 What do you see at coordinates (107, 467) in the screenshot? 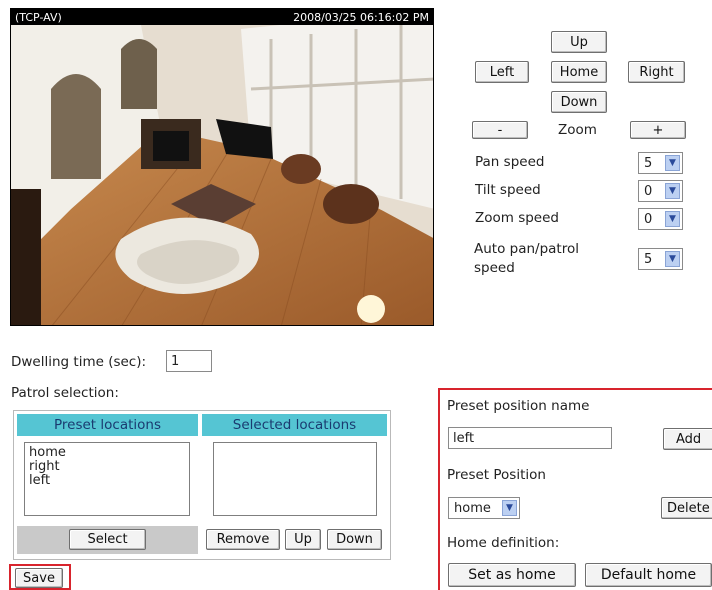
I see `list-item: right` at bounding box center [107, 467].